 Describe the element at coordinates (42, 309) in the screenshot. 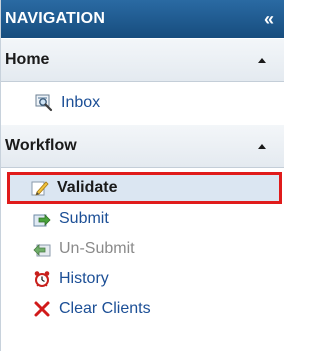

I see `red-x-icon` at that location.